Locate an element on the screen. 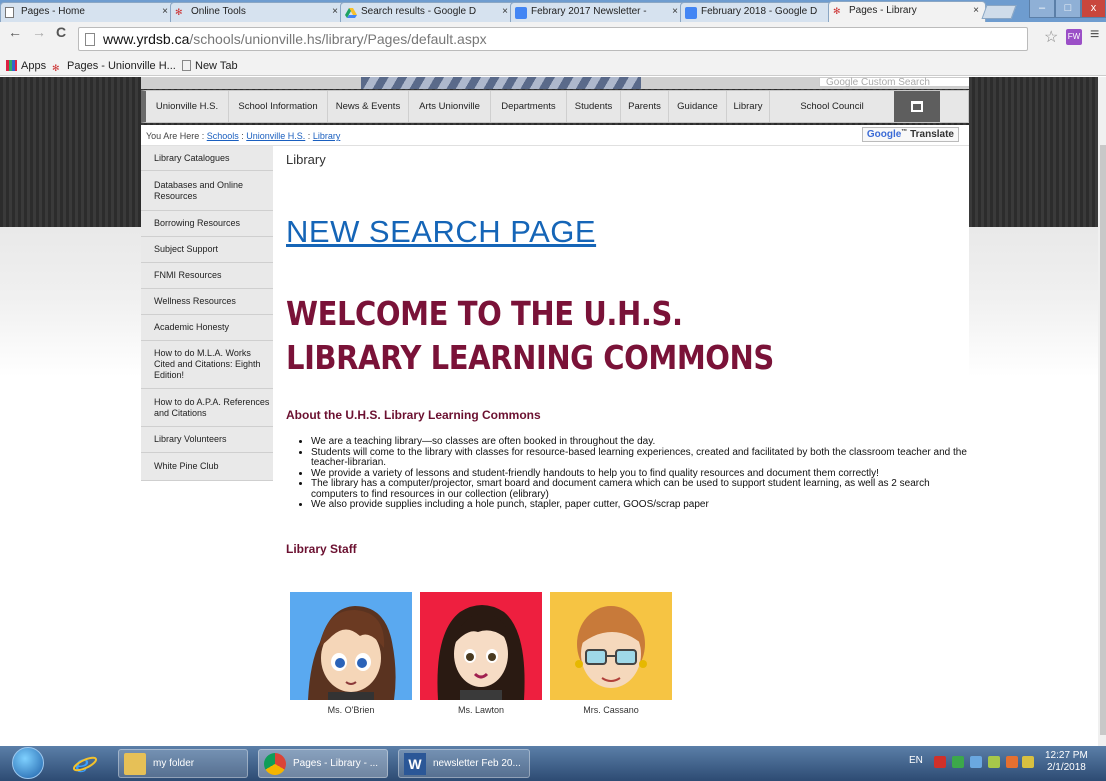  sidebar-item-databases: Databases and Online Resources is located at coordinates (207, 191).